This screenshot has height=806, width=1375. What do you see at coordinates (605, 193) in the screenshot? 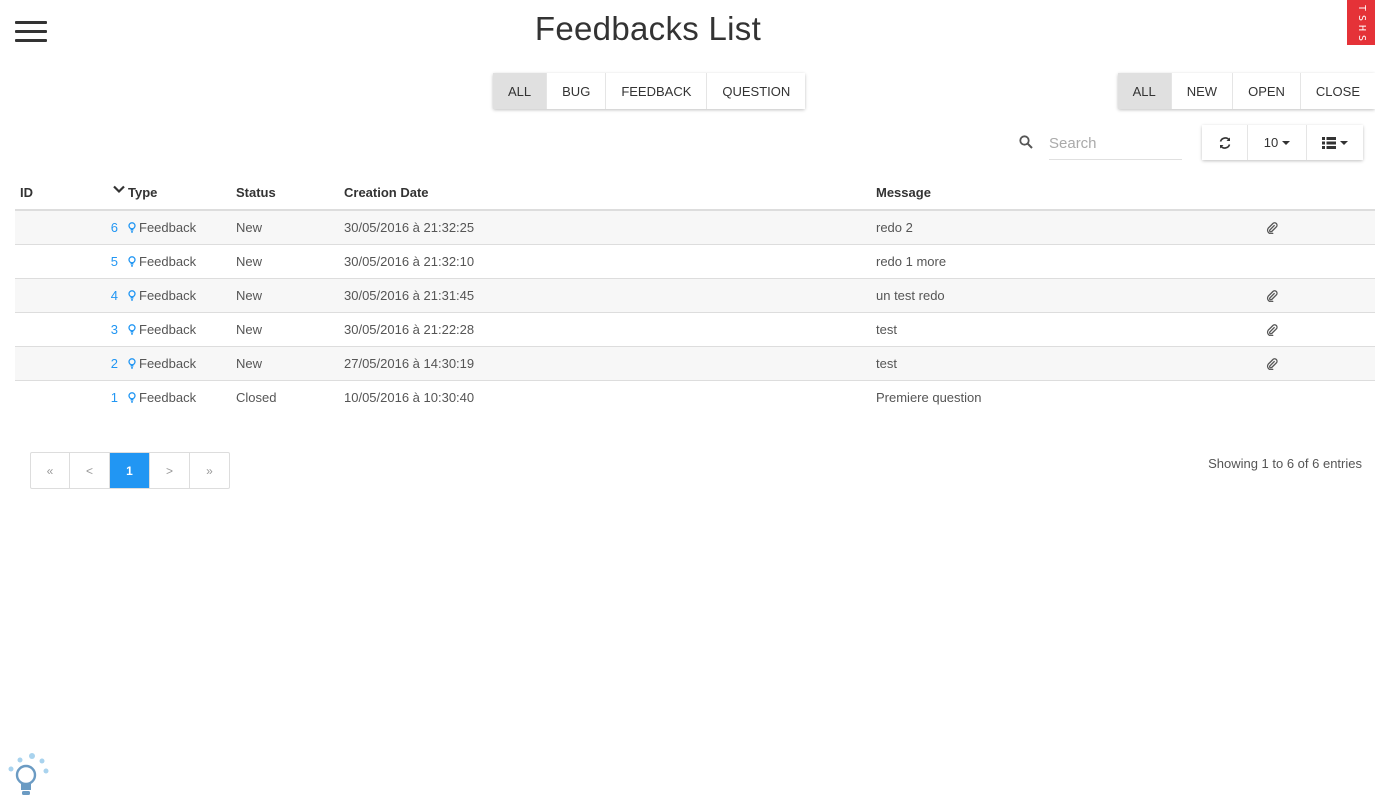
I see `column-header-date: Creation Date` at bounding box center [605, 193].